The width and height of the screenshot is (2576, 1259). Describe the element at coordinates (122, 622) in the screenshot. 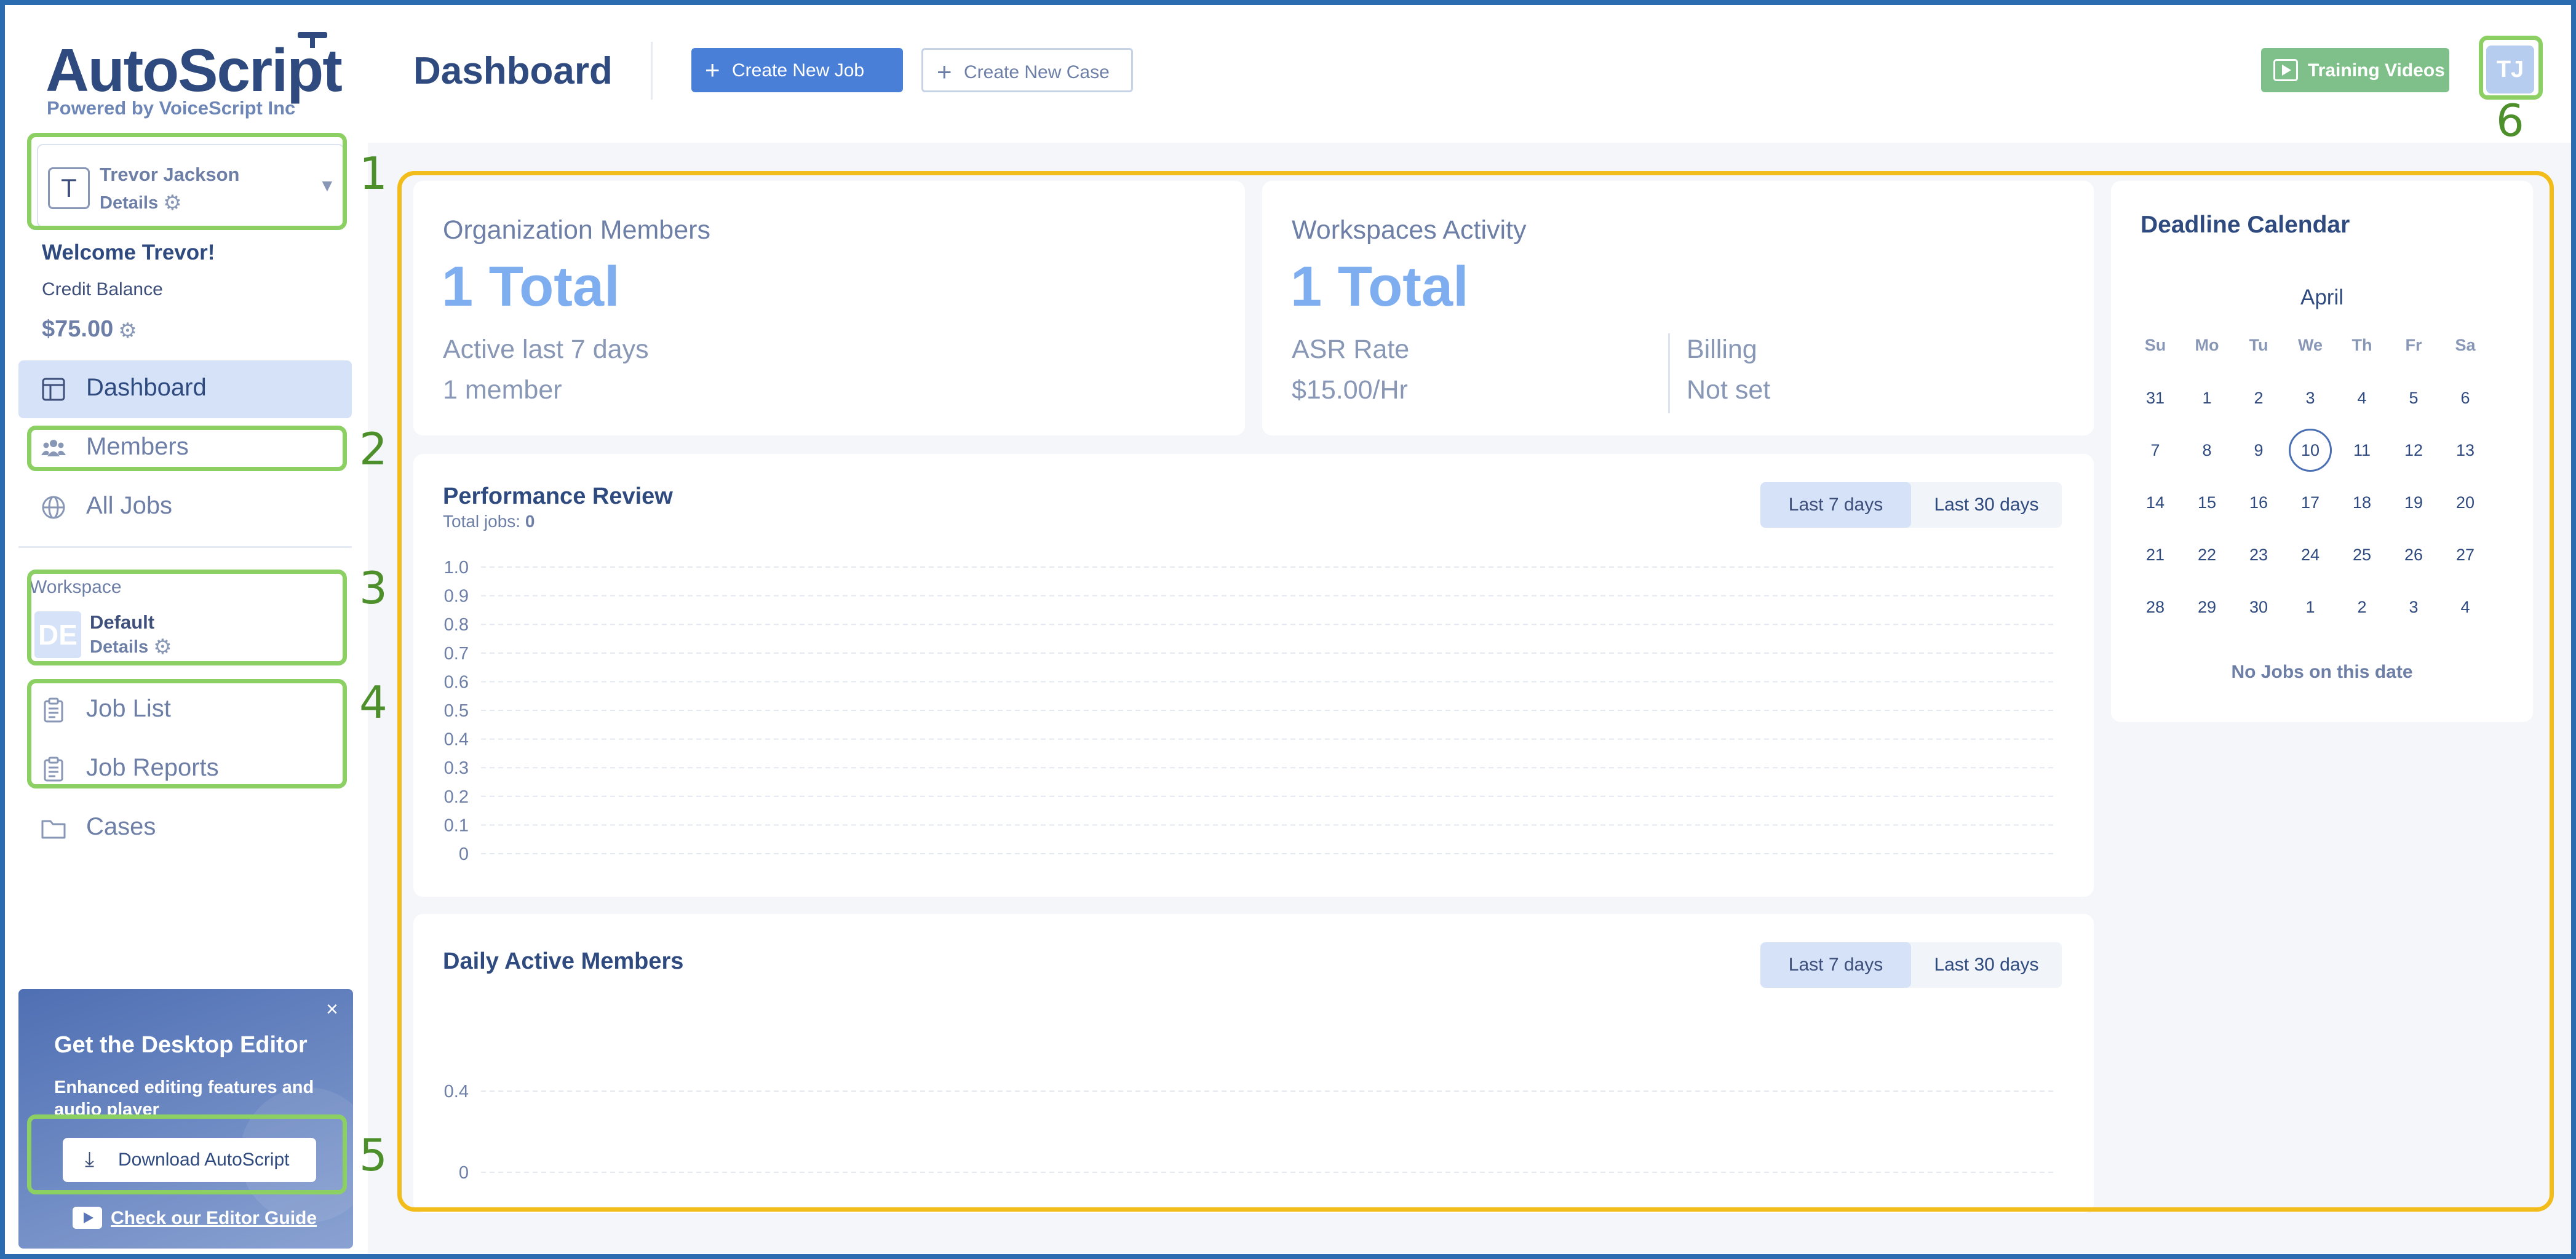

I see `workspace-name: Default` at that location.